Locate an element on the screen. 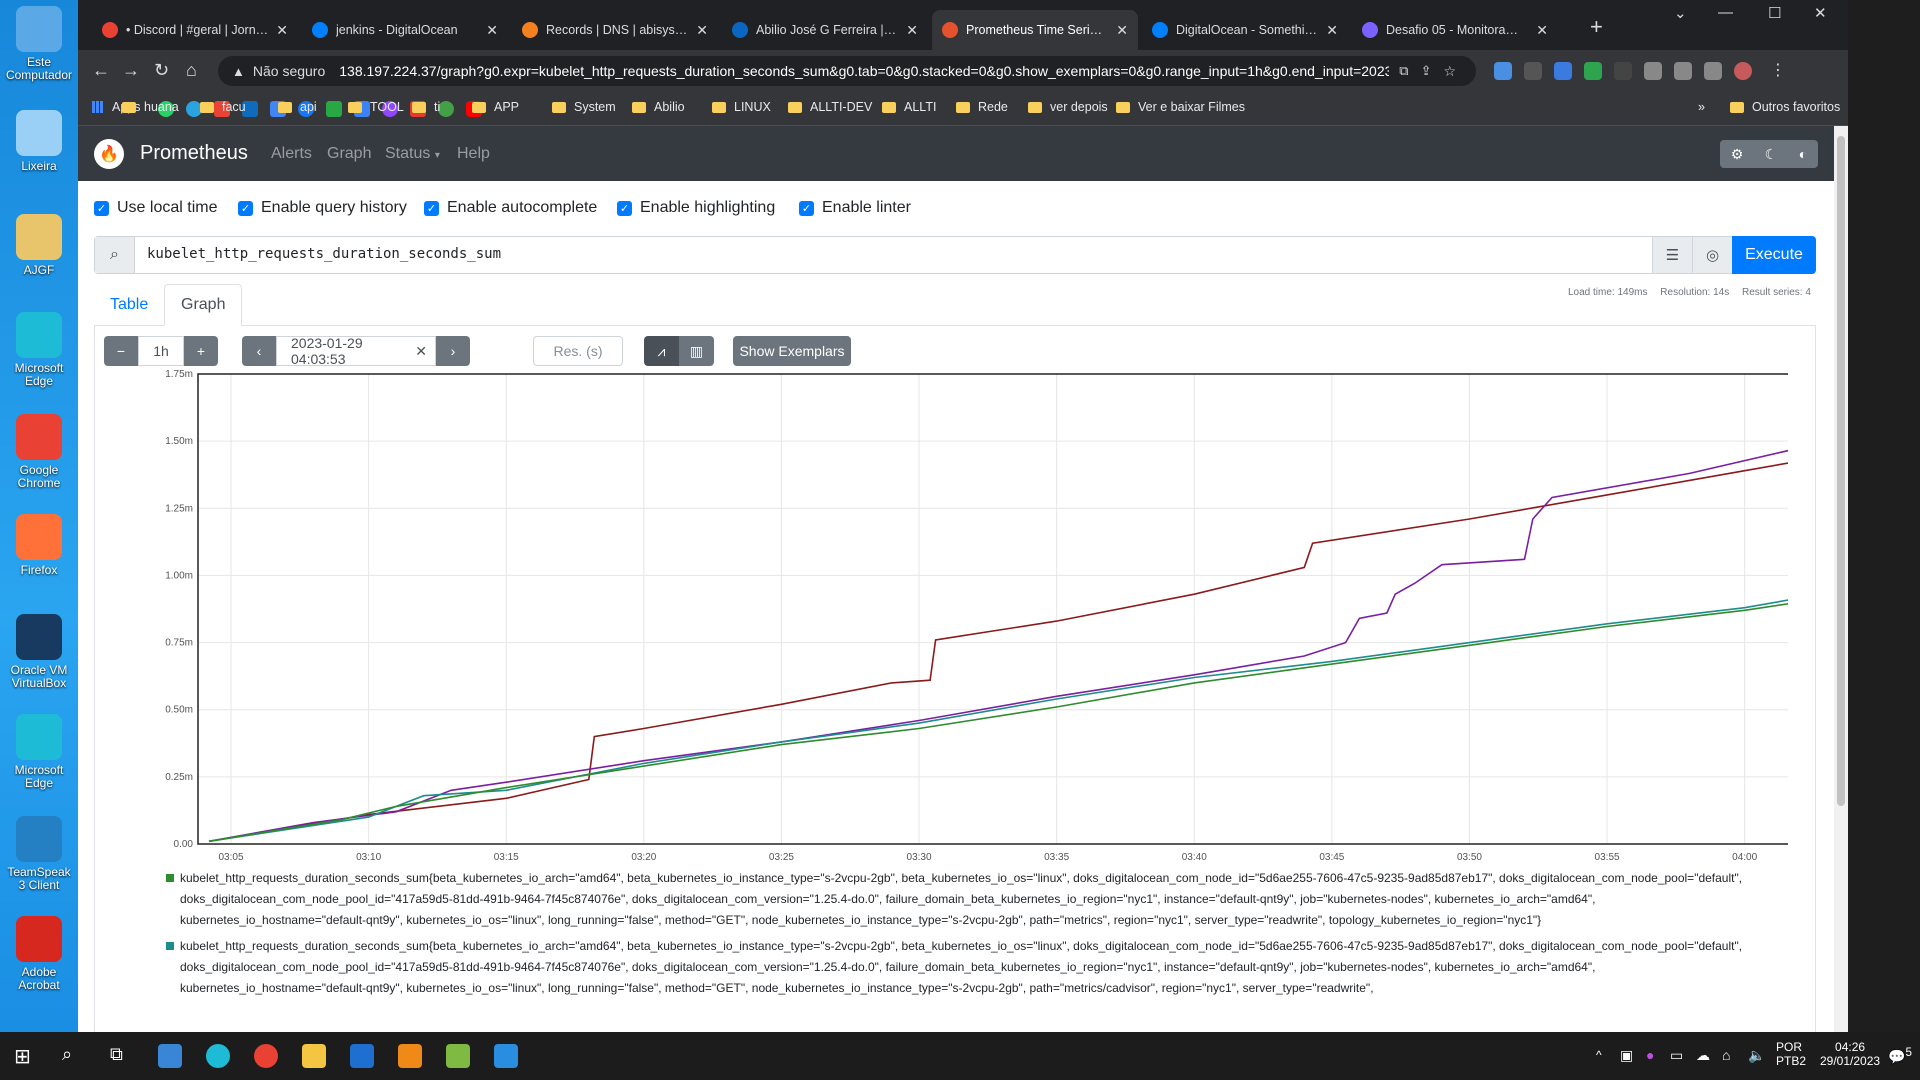  bookmark-folder: Ver e baixar Filmes is located at coordinates (1180, 107).